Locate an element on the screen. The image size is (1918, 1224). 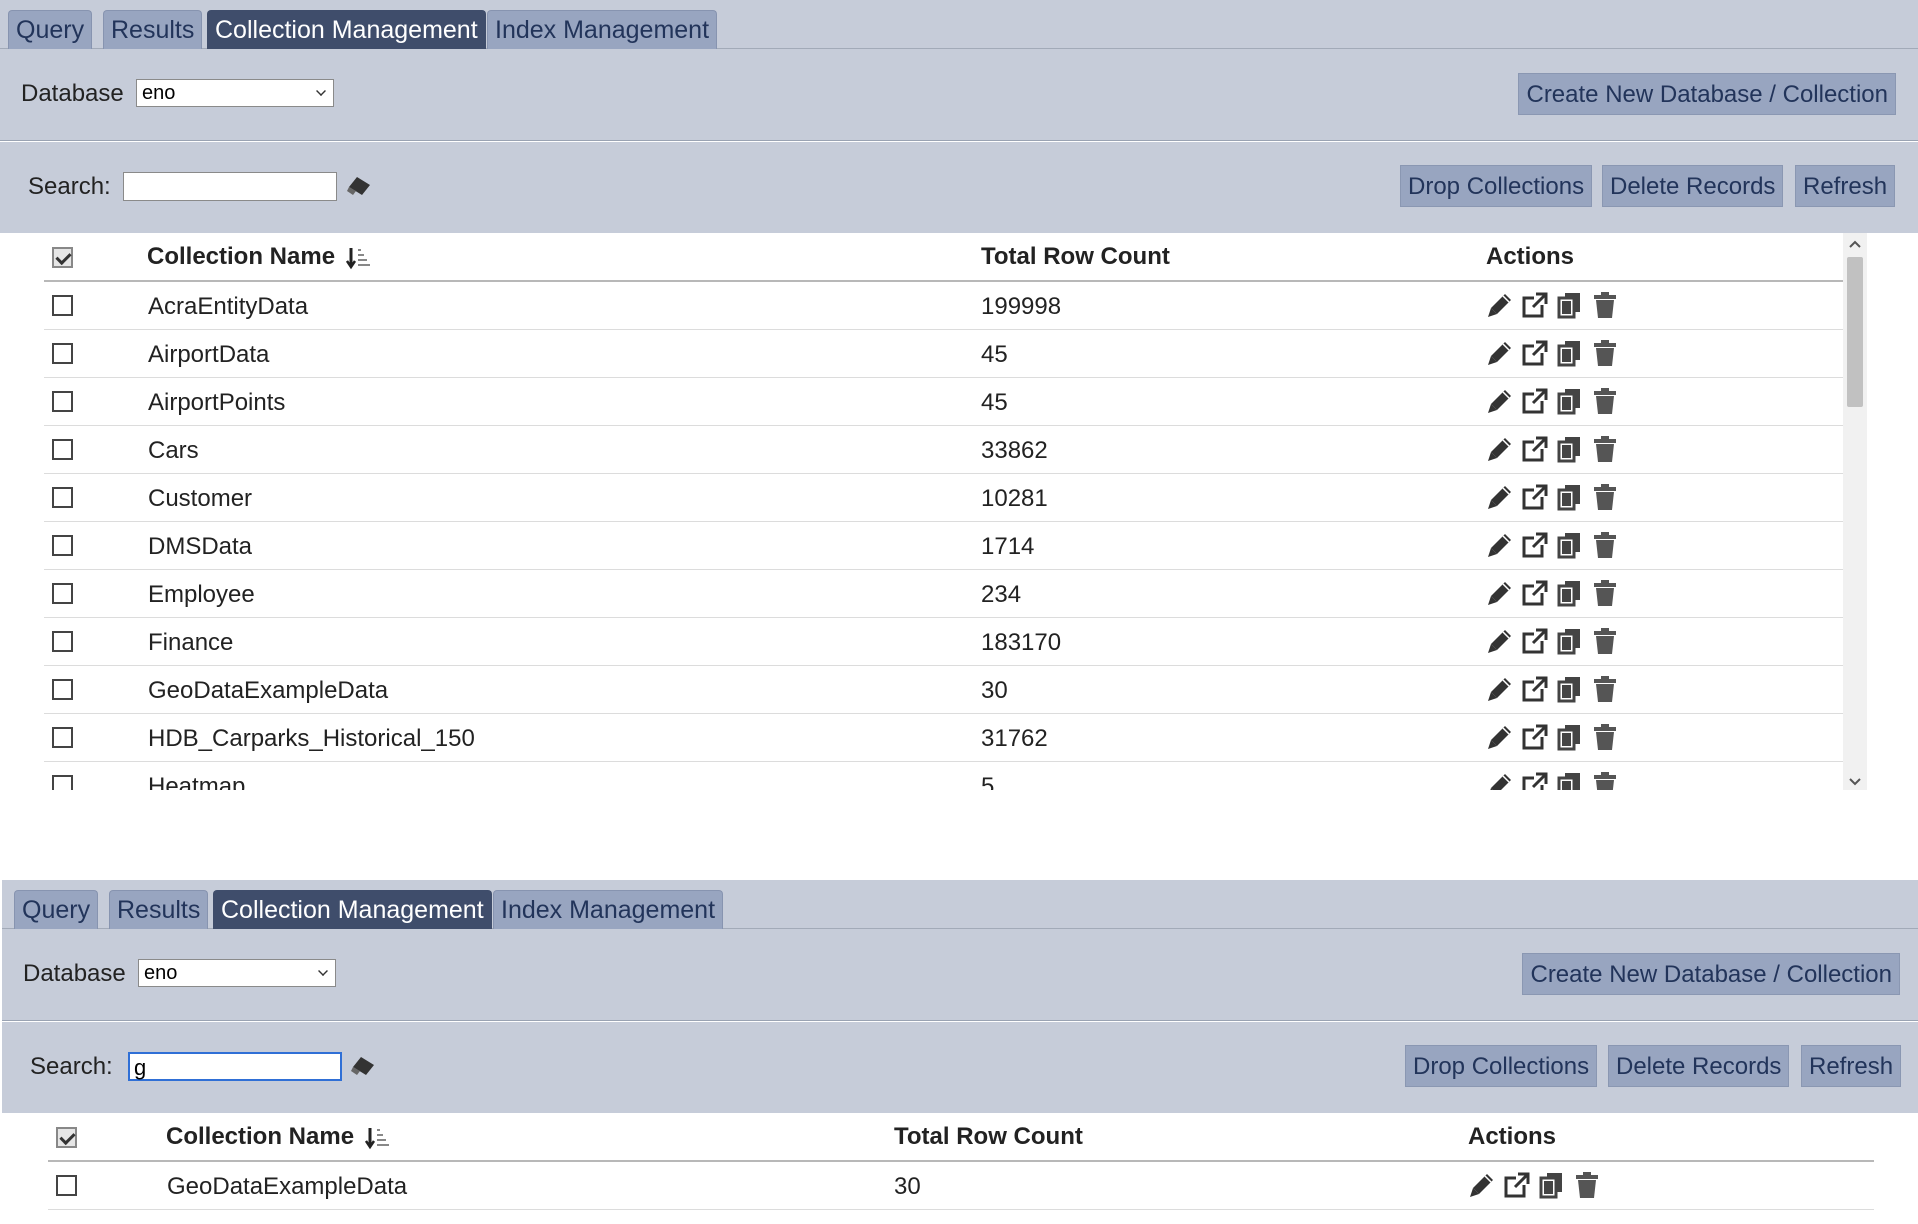
table-row: Customer 10281 is located at coordinates (943, 498).